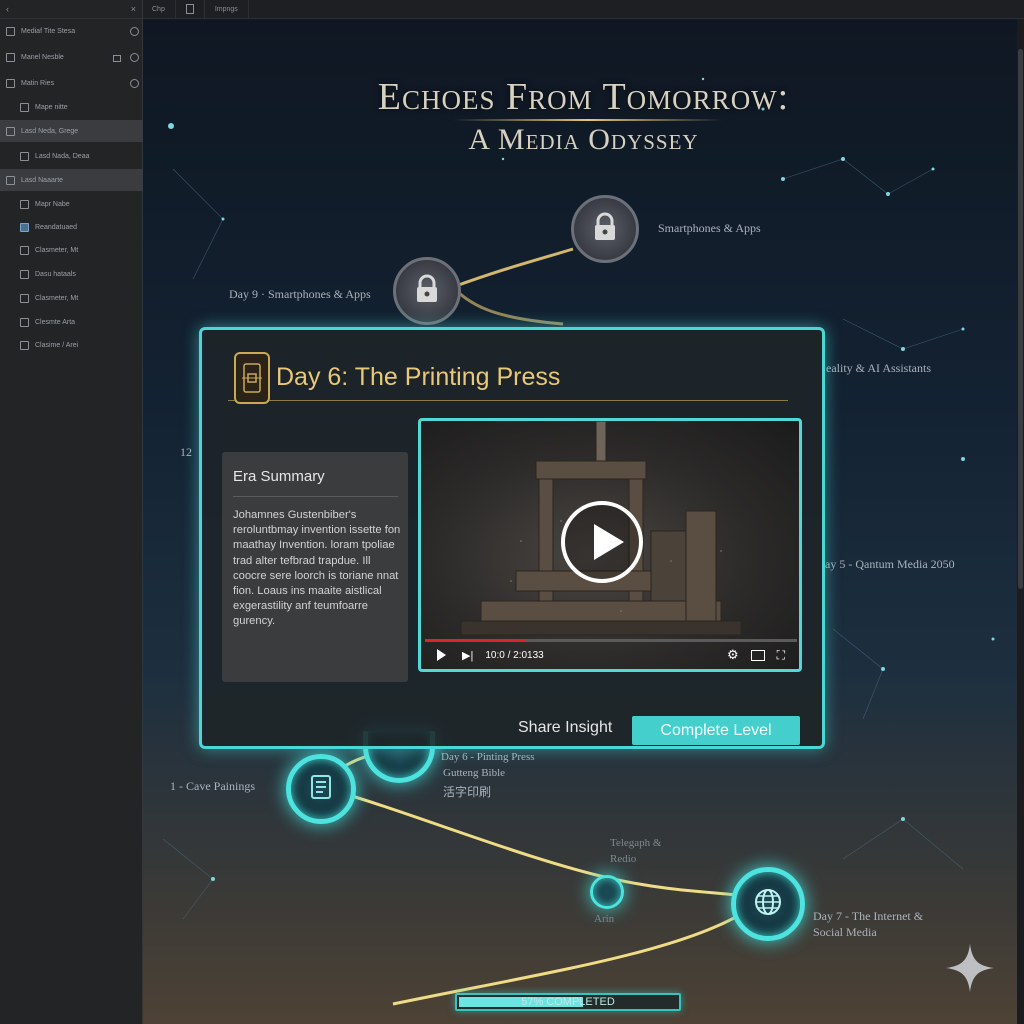  What do you see at coordinates (42, 180) in the screenshot?
I see `sidebar-item-label: Lasd Naaarte` at bounding box center [42, 180].